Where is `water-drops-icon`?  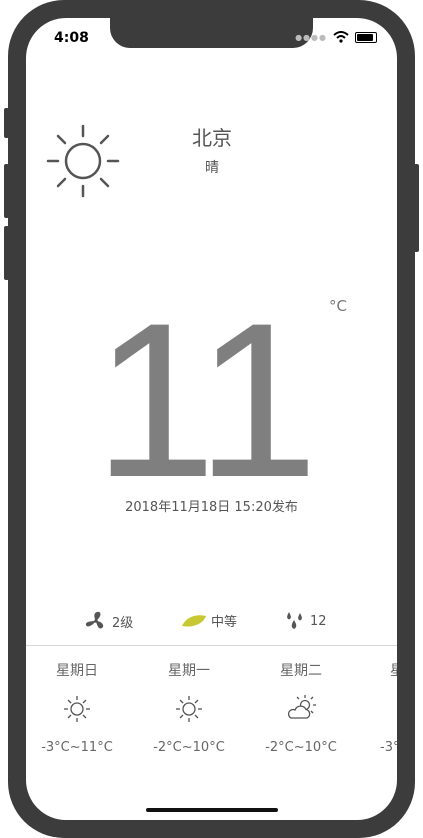
water-drops-icon is located at coordinates (294, 620).